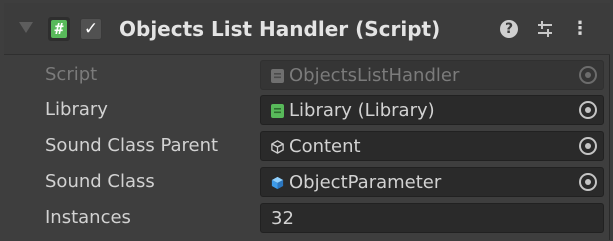 The image size is (613, 241). I want to click on context-menu-icon: ⋮, so click(580, 29).